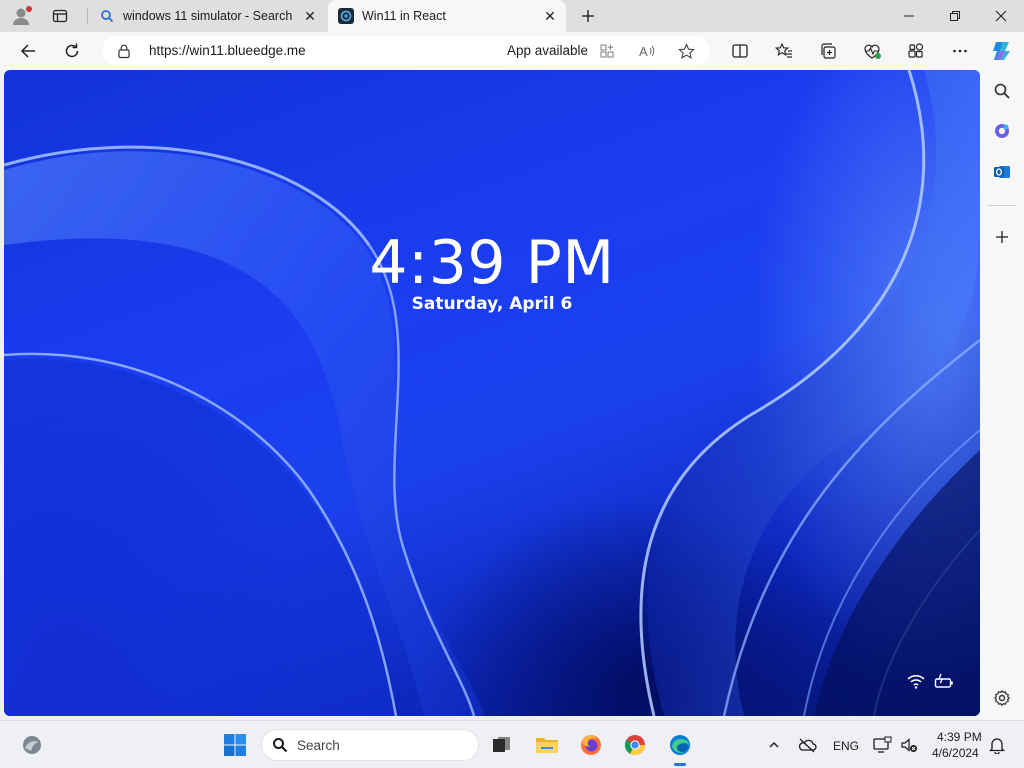  Describe the element at coordinates (882, 745) in the screenshot. I see `display-icon` at that location.